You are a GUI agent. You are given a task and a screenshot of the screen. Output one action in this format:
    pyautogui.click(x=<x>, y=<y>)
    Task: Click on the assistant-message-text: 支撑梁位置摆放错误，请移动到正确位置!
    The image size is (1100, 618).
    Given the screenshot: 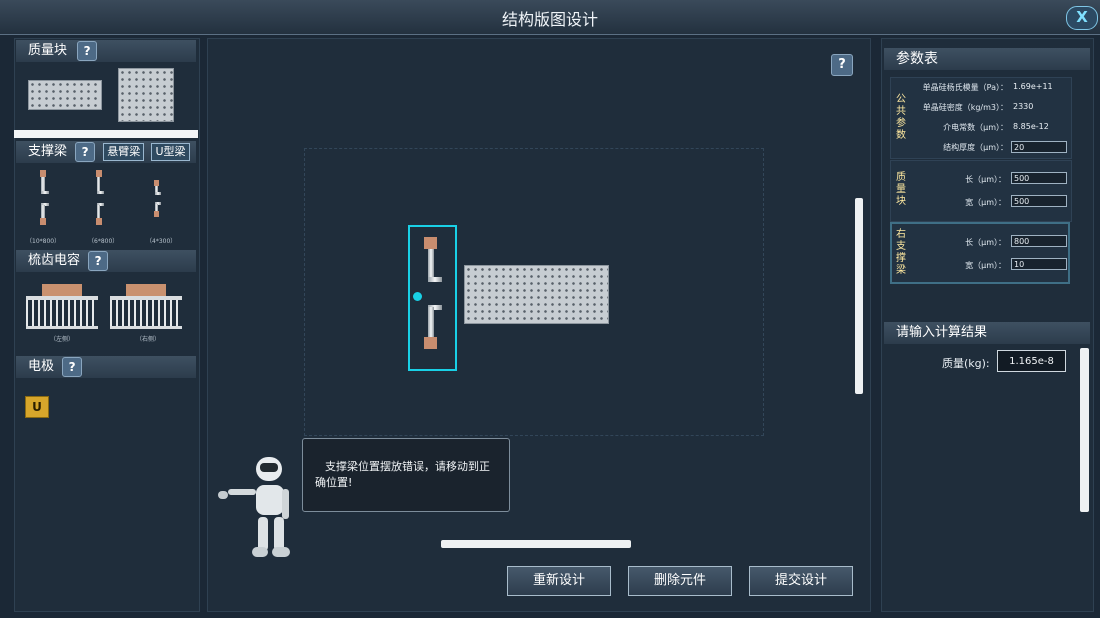 What is the action you would take?
    pyautogui.click(x=402, y=474)
    